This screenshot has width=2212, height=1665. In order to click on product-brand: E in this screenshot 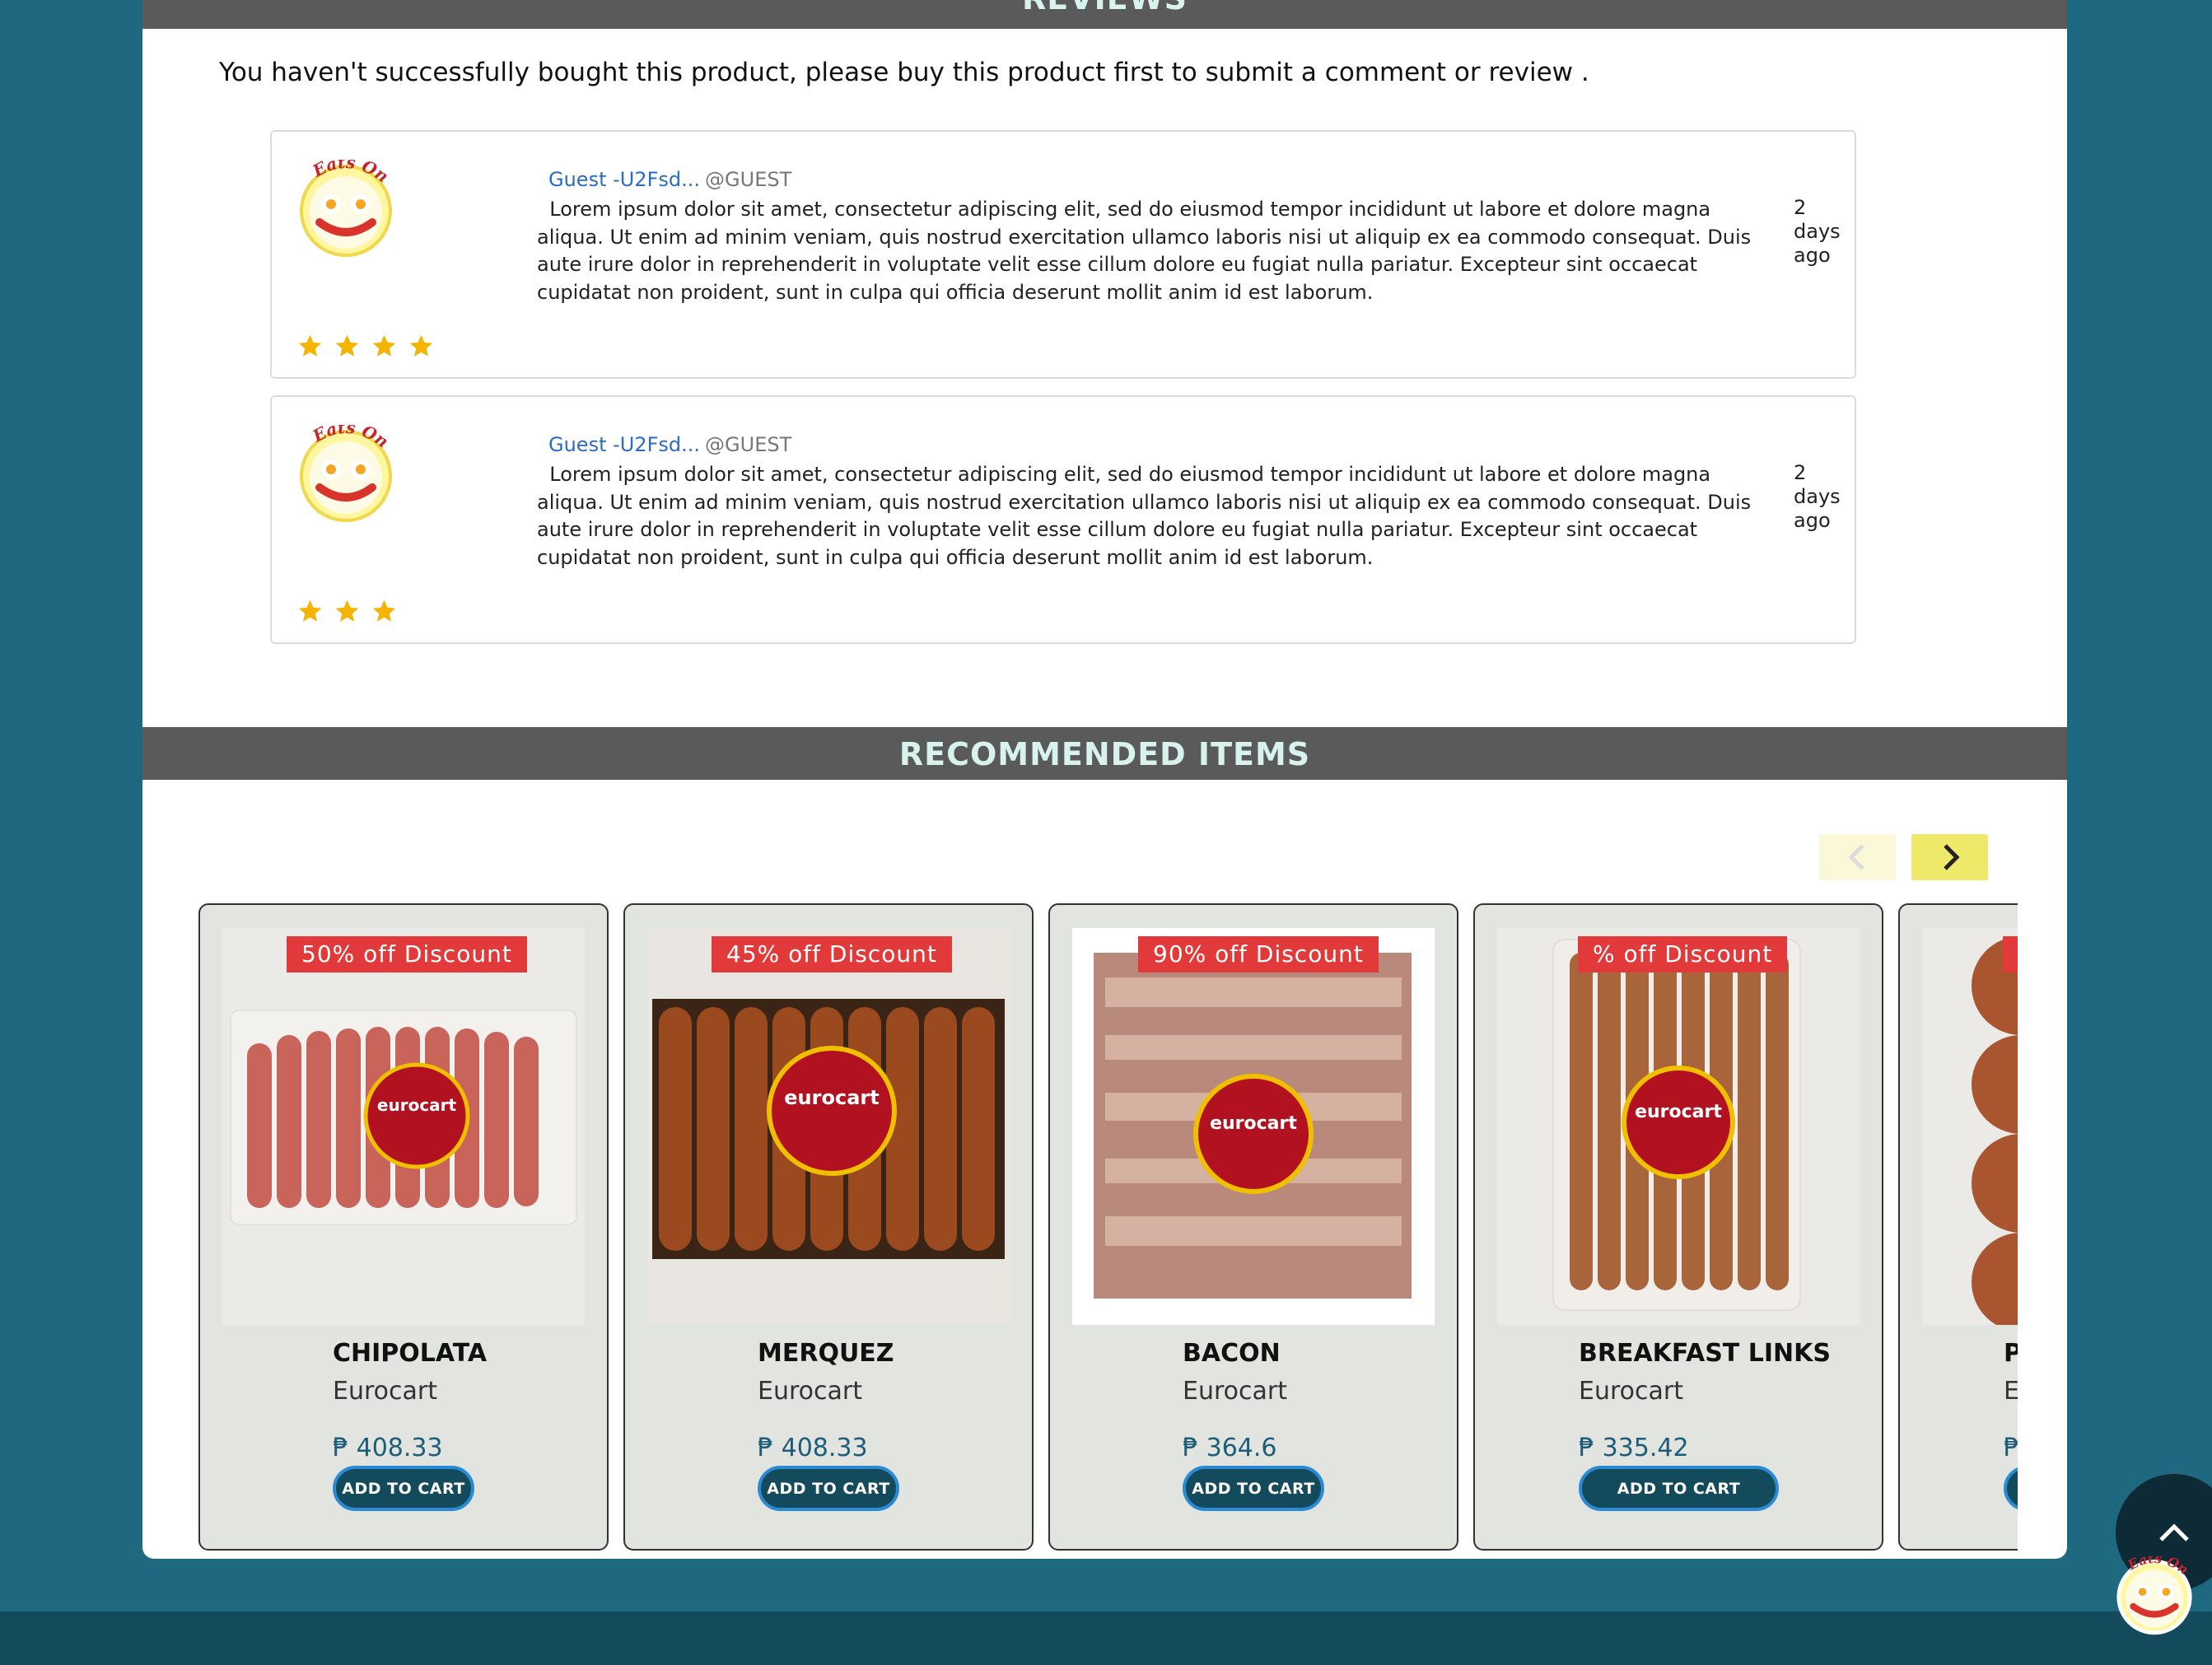, I will do `click(2011, 1391)`.